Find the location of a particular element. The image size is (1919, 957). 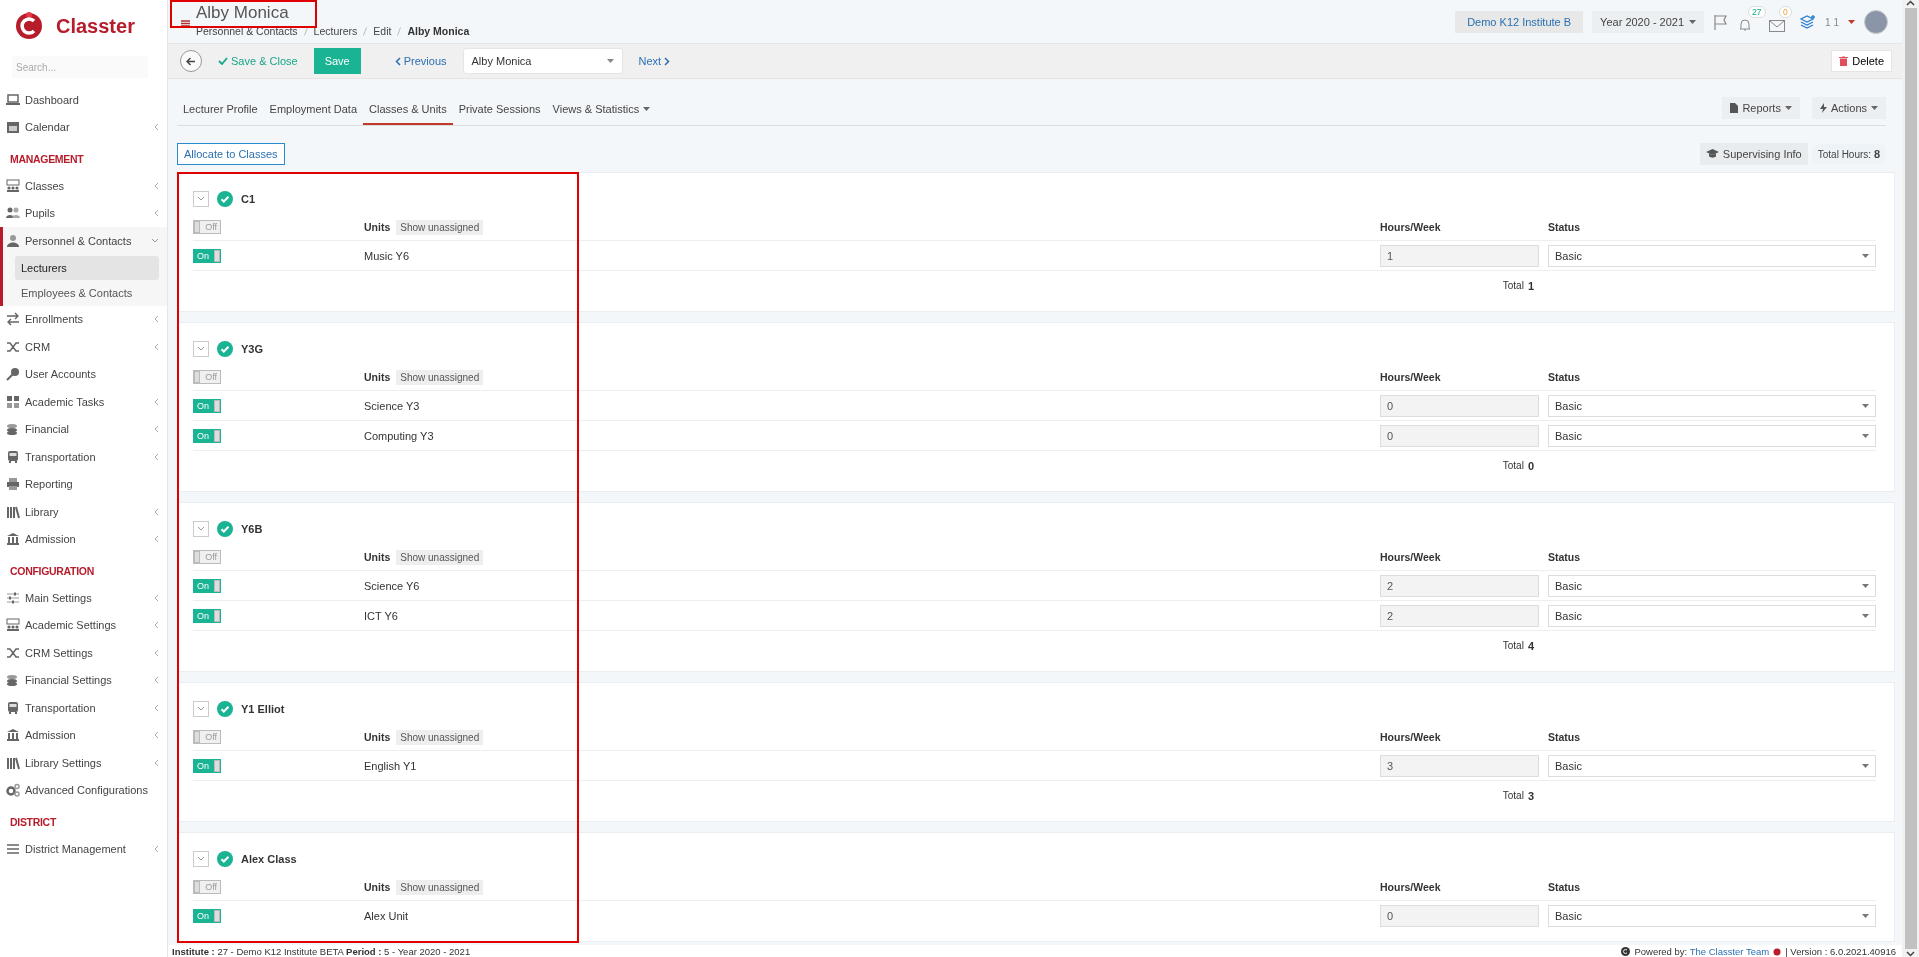

trash-icon is located at coordinates (1844, 61).